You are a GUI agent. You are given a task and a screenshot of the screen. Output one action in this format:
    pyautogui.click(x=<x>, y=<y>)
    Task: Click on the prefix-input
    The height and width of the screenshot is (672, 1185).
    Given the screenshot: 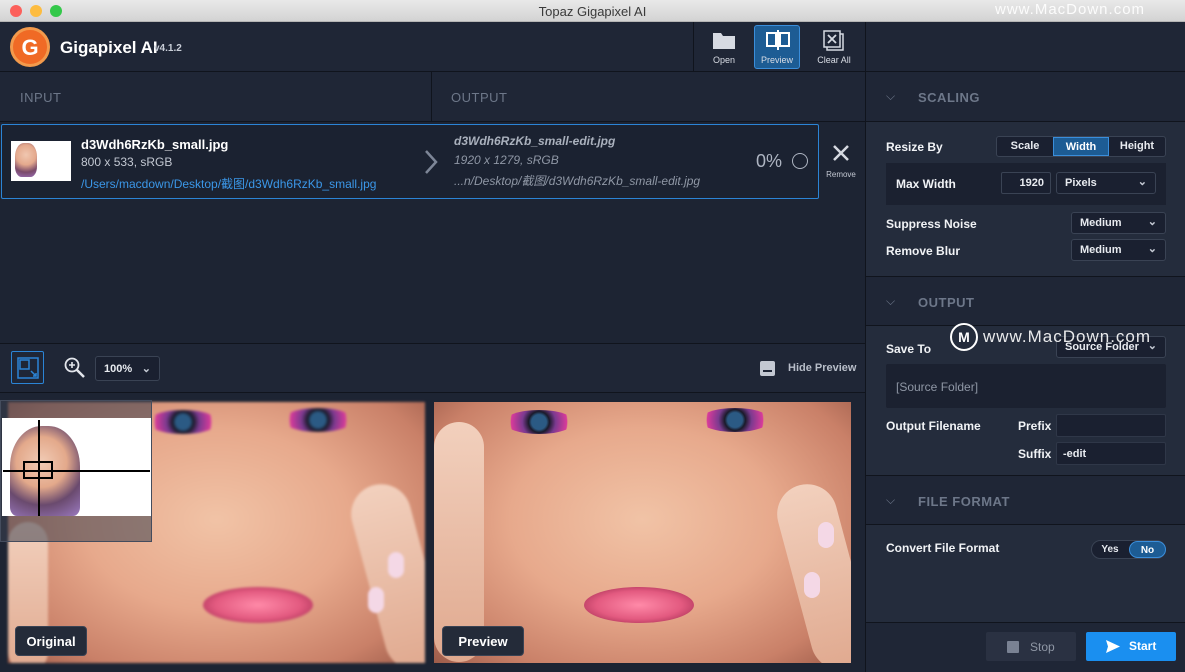 What is the action you would take?
    pyautogui.click(x=1111, y=425)
    